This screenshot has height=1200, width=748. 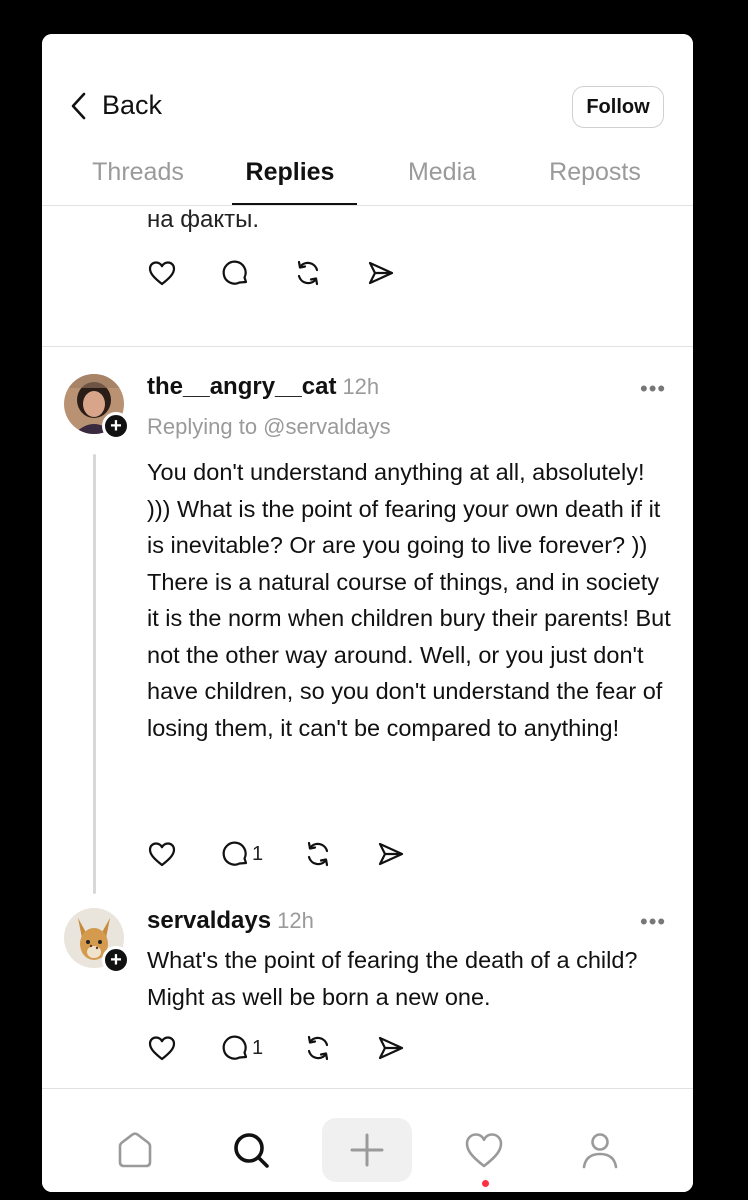 What do you see at coordinates (138, 172) in the screenshot?
I see `tab-threads: Threads` at bounding box center [138, 172].